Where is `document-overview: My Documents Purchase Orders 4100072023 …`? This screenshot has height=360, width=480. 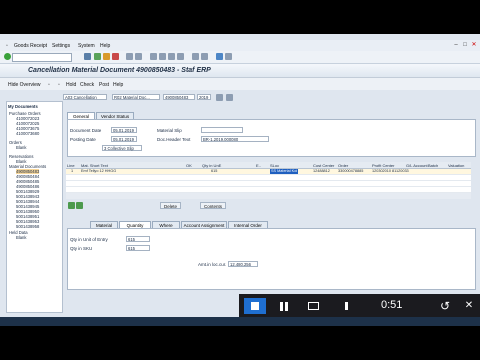 document-overview: My Documents Purchase Orders 4100072023 … is located at coordinates (34, 207).